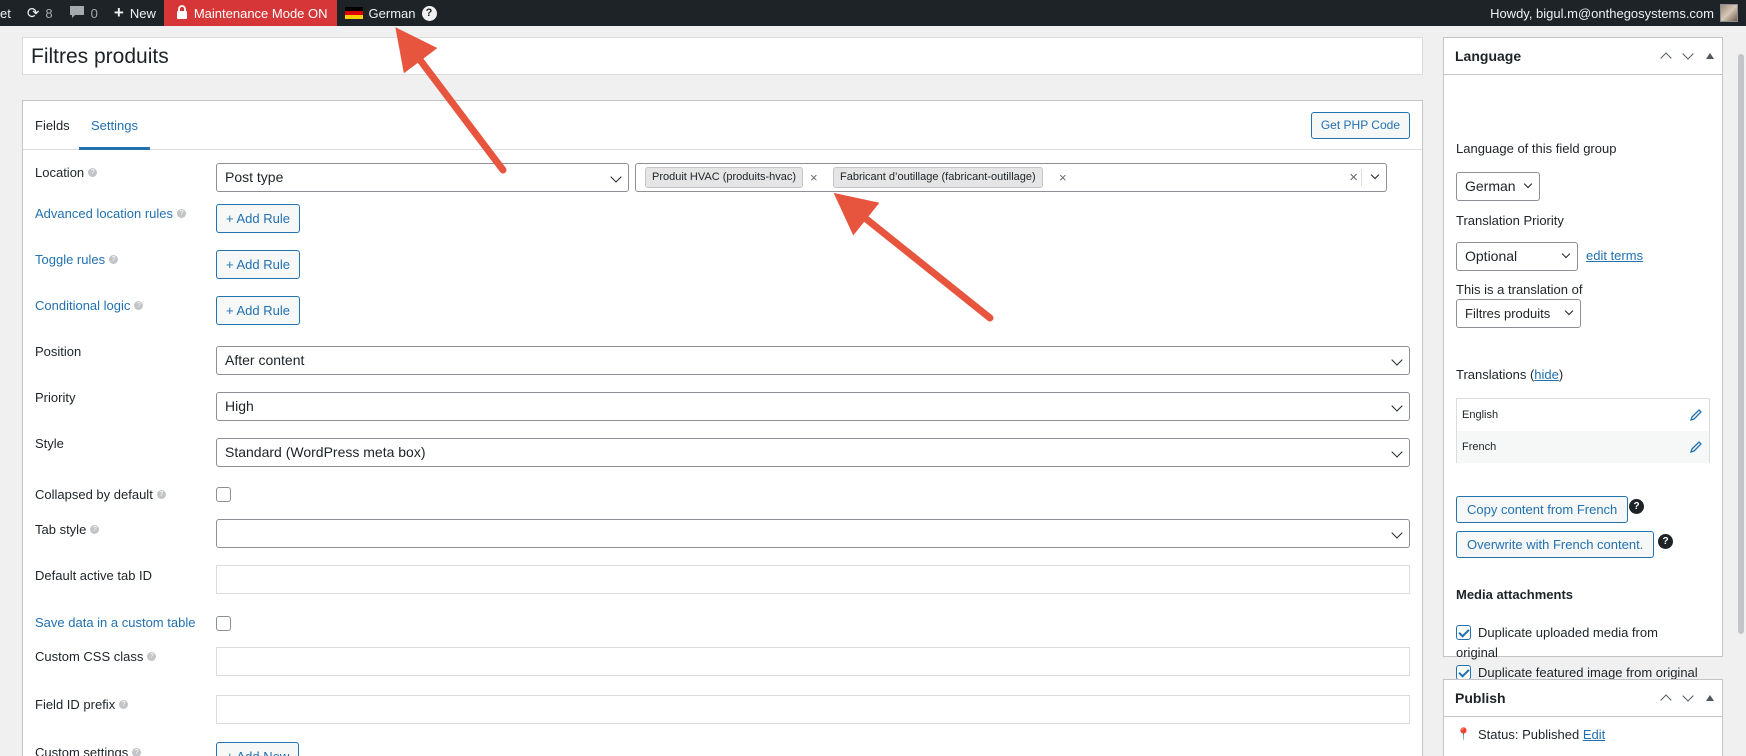 This screenshot has width=1746, height=756. I want to click on tab-style-select, so click(813, 533).